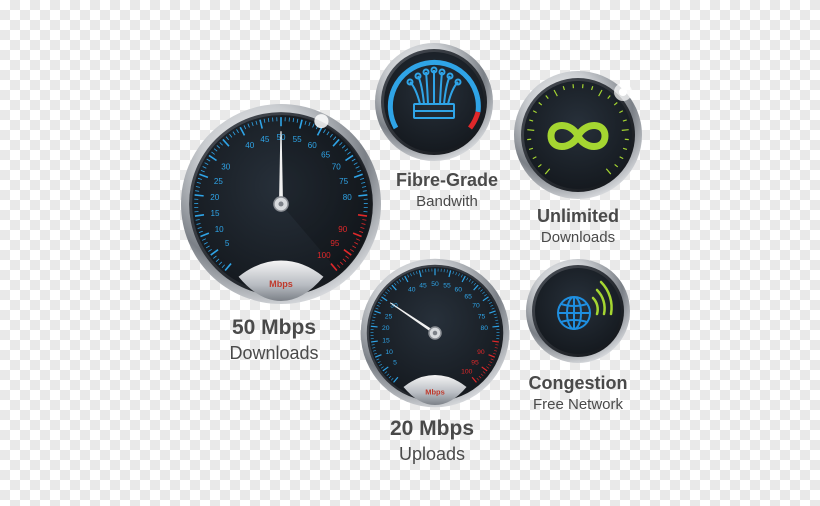 The height and width of the screenshot is (506, 820). Describe the element at coordinates (225, 167) in the screenshot. I see `gauge-tick-label: 30` at that location.